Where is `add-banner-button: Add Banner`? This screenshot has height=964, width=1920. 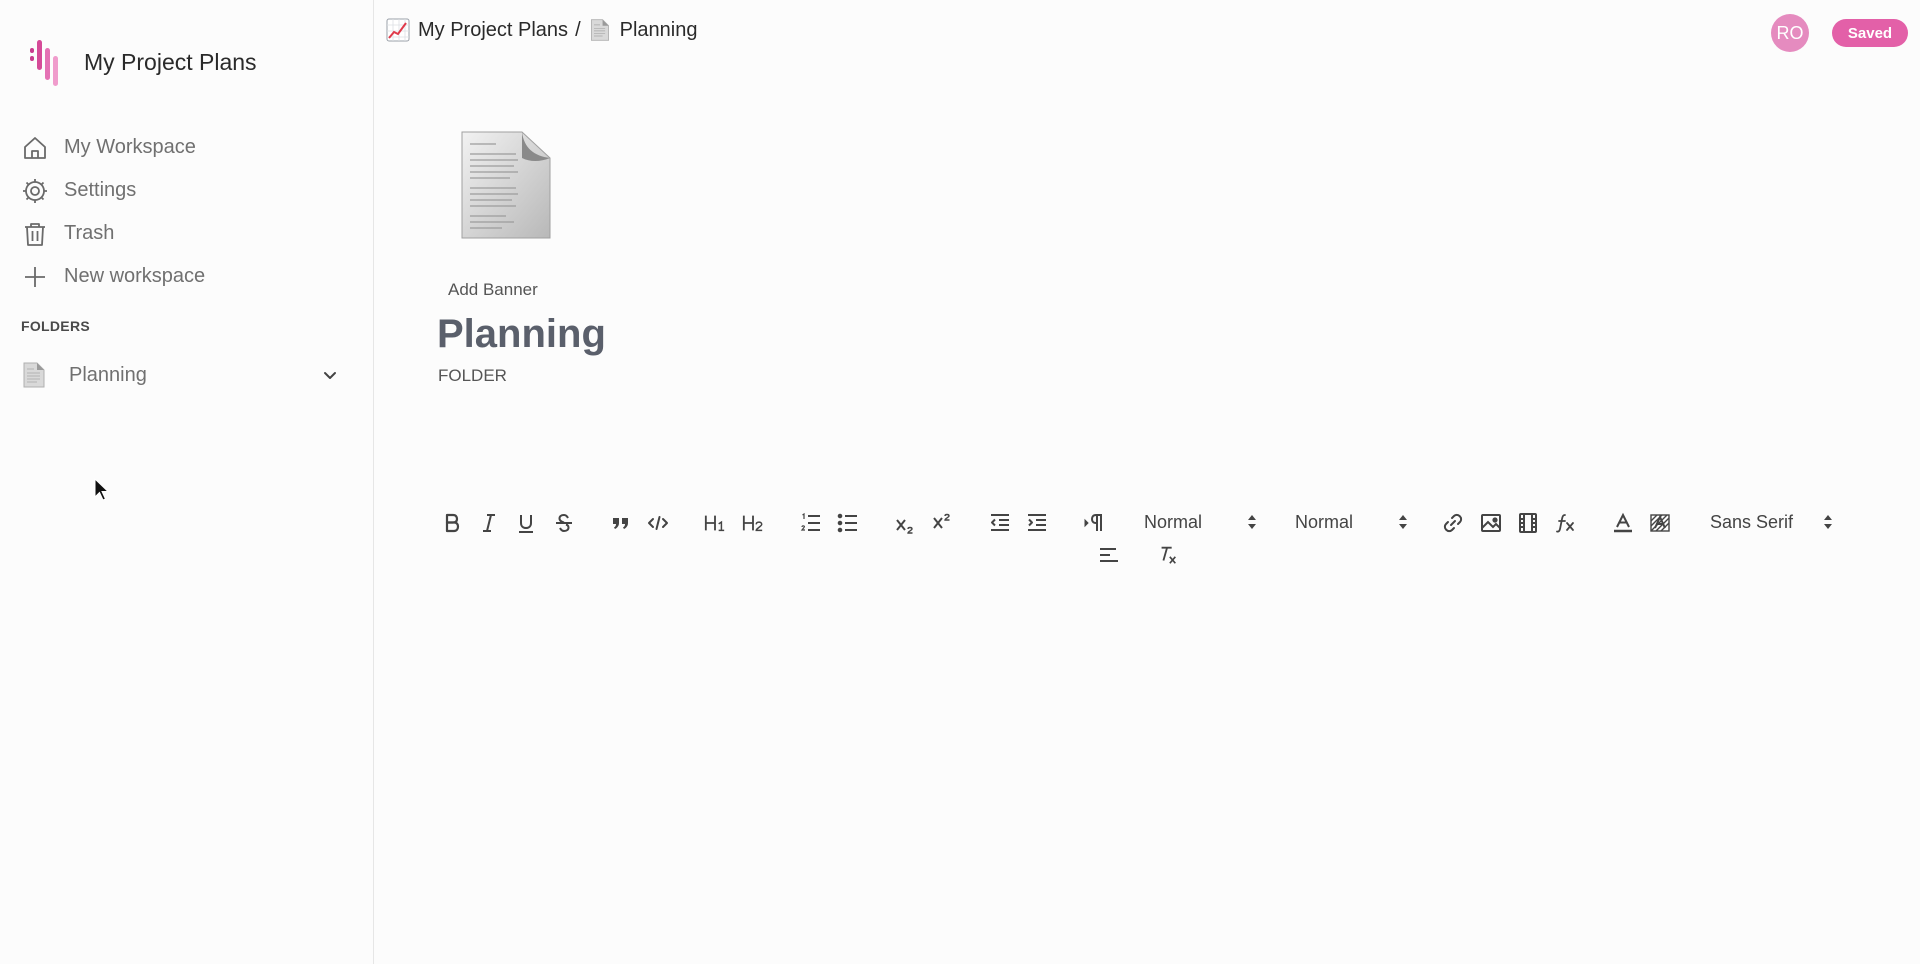
add-banner-button: Add Banner is located at coordinates (493, 290).